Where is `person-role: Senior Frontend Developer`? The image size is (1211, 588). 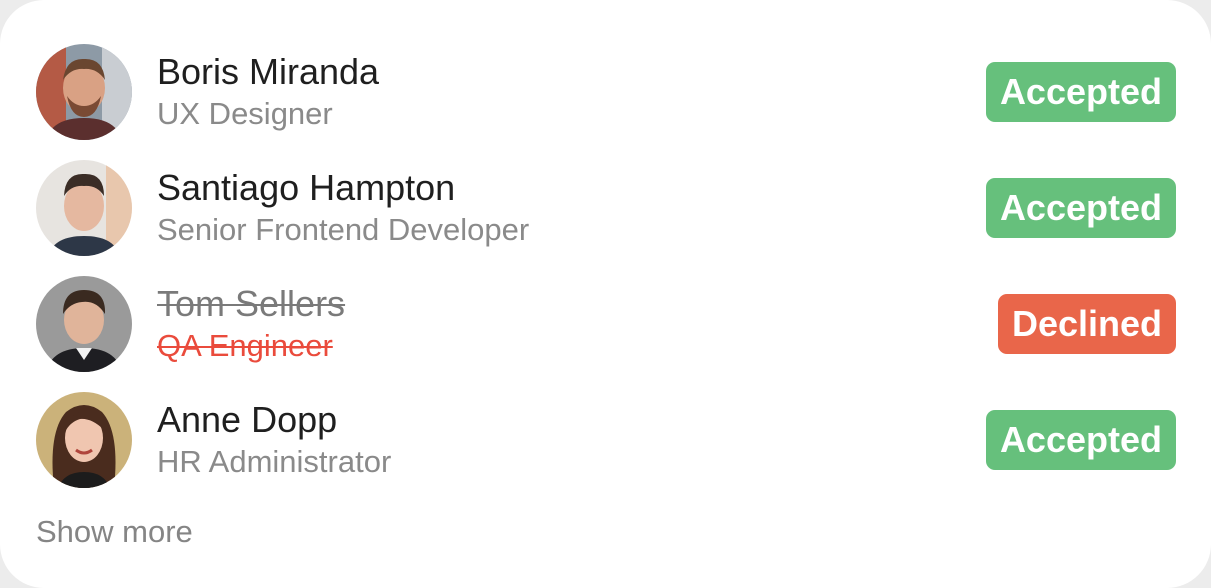 person-role: Senior Frontend Developer is located at coordinates (343, 229).